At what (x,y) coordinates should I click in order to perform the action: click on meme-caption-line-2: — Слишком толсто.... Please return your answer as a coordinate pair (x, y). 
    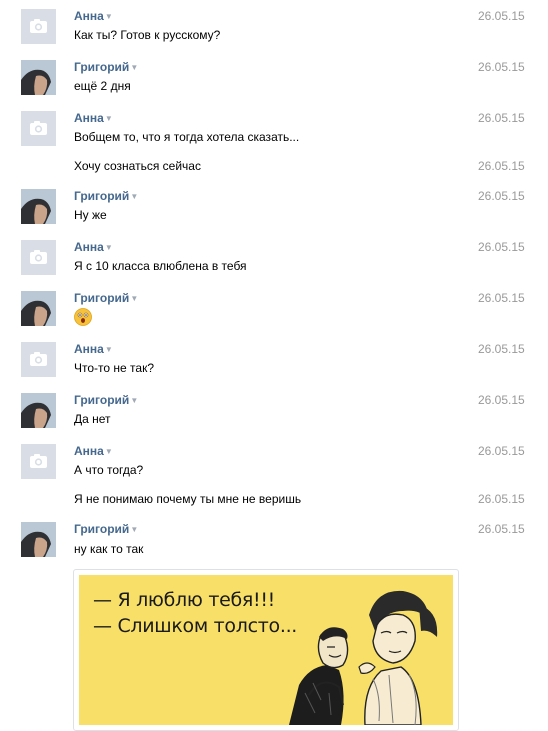
    Looking at the image, I should click on (195, 626).